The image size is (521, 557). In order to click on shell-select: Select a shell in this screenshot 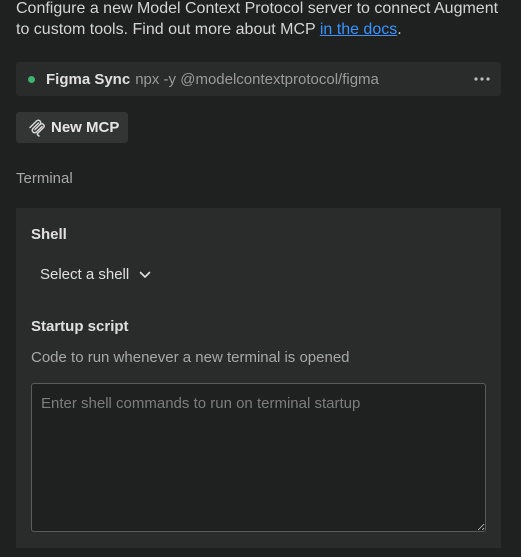, I will do `click(95, 274)`.